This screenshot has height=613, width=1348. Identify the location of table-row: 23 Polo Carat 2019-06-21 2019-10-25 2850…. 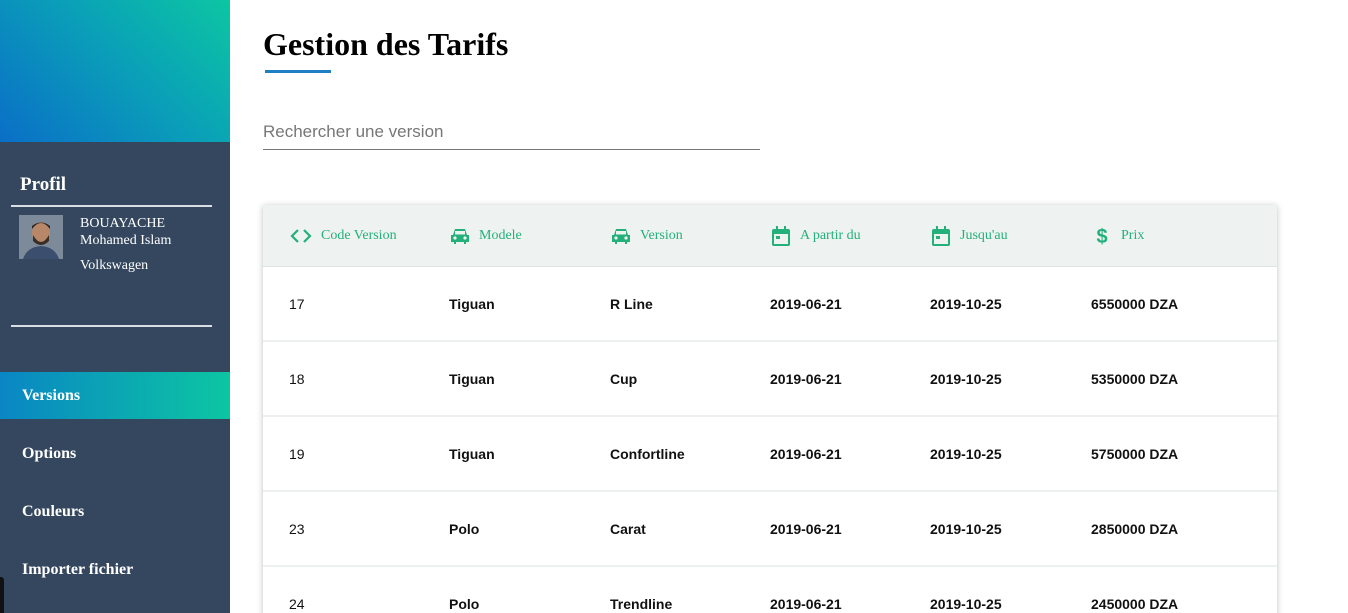
(770, 529).